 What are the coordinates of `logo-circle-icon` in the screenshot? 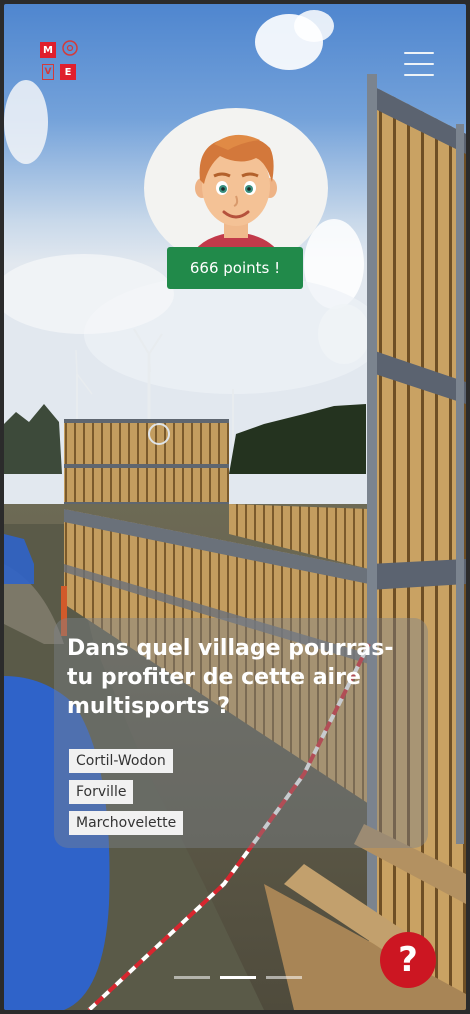 It's located at (70, 48).